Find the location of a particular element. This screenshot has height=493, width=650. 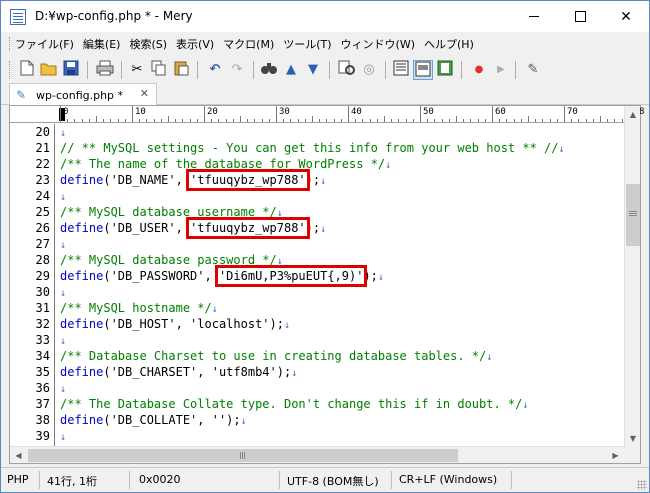

status-encoding: UTF-8 (BOM無し) is located at coordinates (333, 481).